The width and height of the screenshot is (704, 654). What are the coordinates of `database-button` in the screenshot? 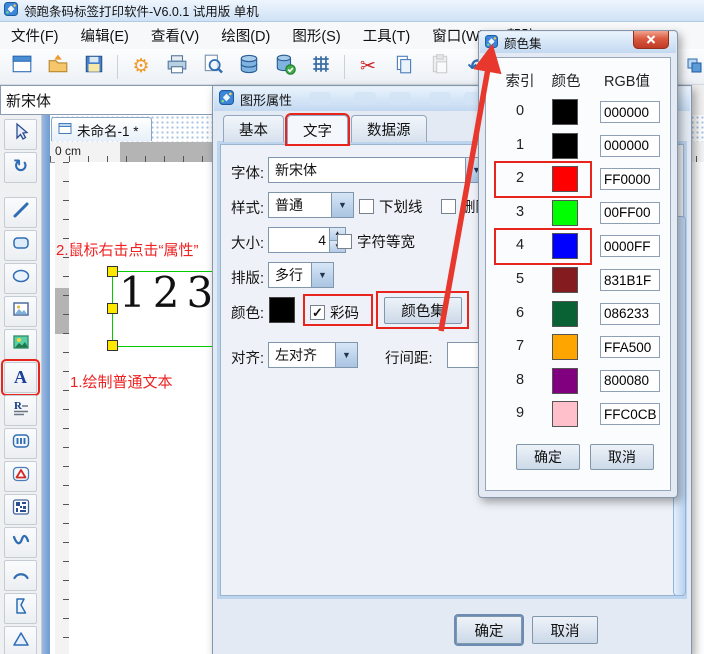 It's located at (249, 67).